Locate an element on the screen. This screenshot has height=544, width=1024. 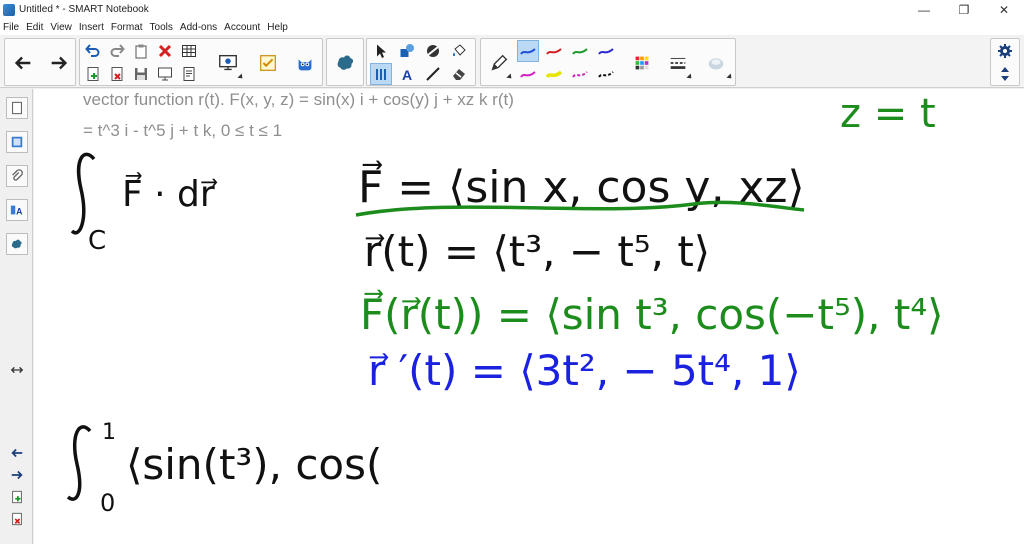
pen-color-dashed-magenta is located at coordinates (580, 74).